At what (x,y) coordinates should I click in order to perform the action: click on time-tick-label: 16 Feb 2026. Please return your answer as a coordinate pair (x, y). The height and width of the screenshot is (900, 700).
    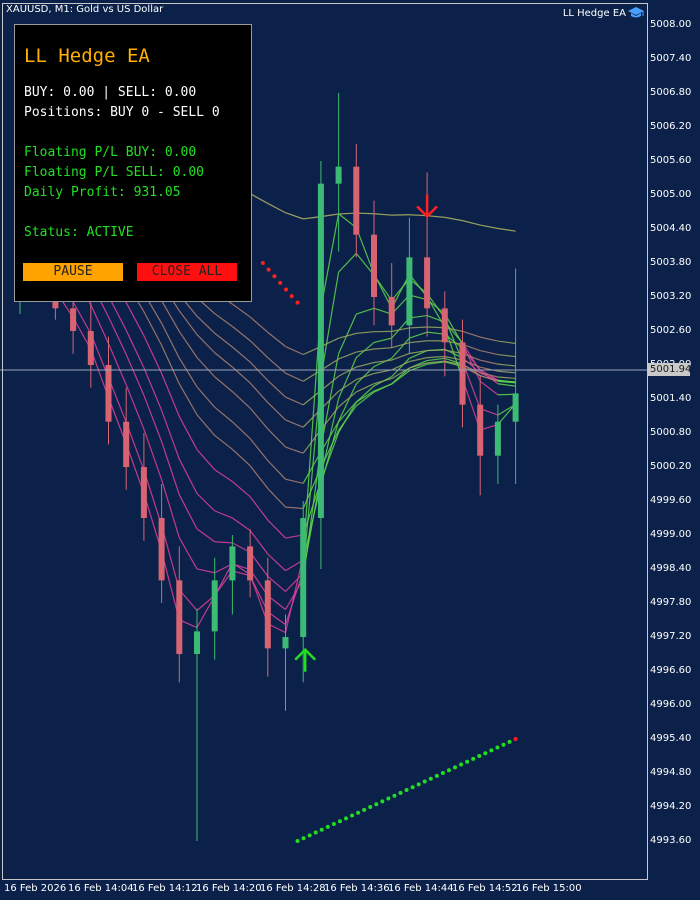
    Looking at the image, I should click on (35, 888).